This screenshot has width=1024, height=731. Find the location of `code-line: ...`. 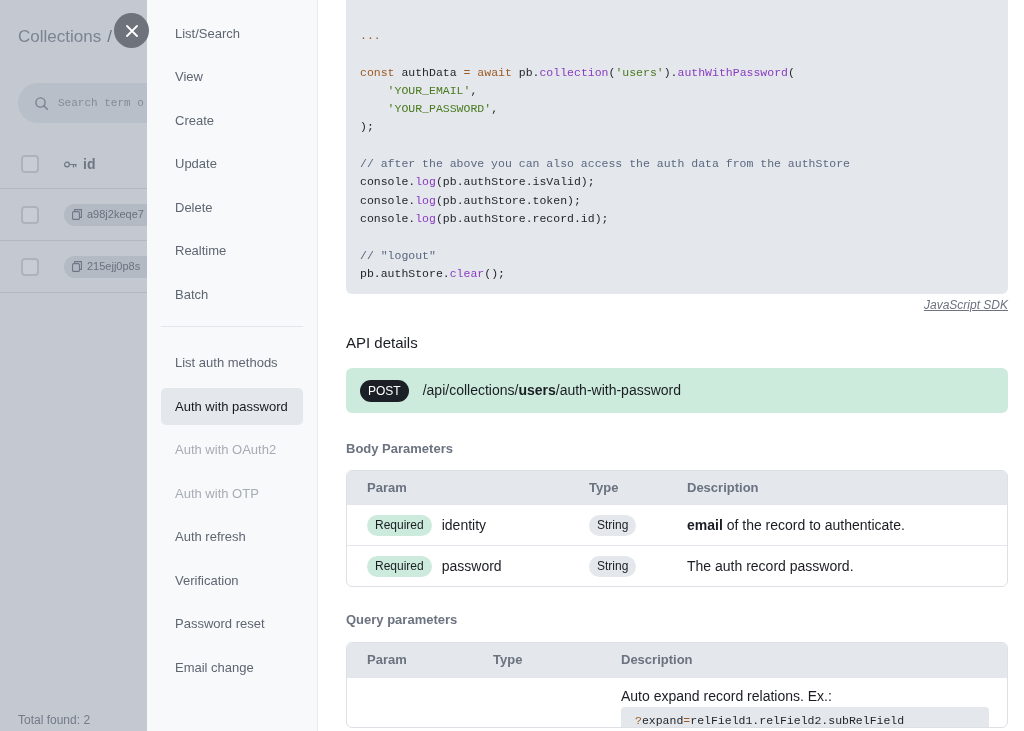

code-line: ... is located at coordinates (371, 36).